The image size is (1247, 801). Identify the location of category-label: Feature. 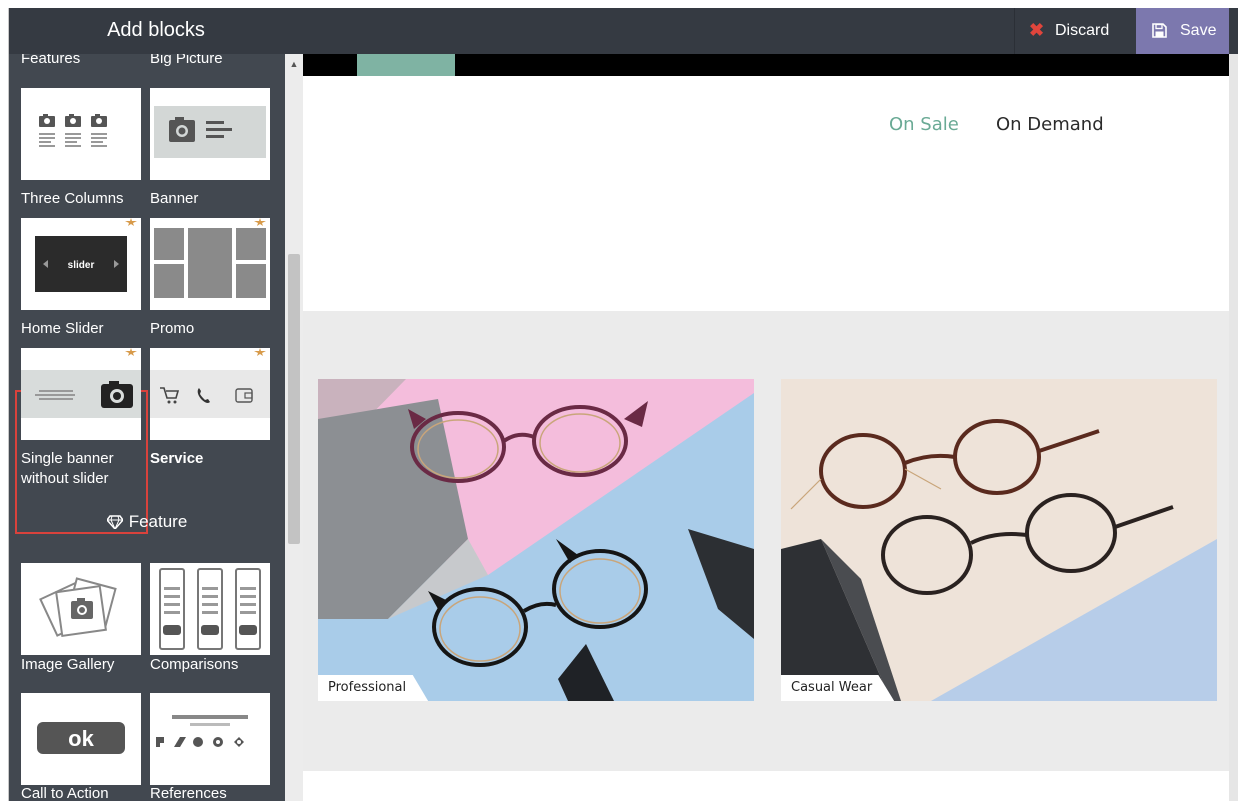
(158, 521).